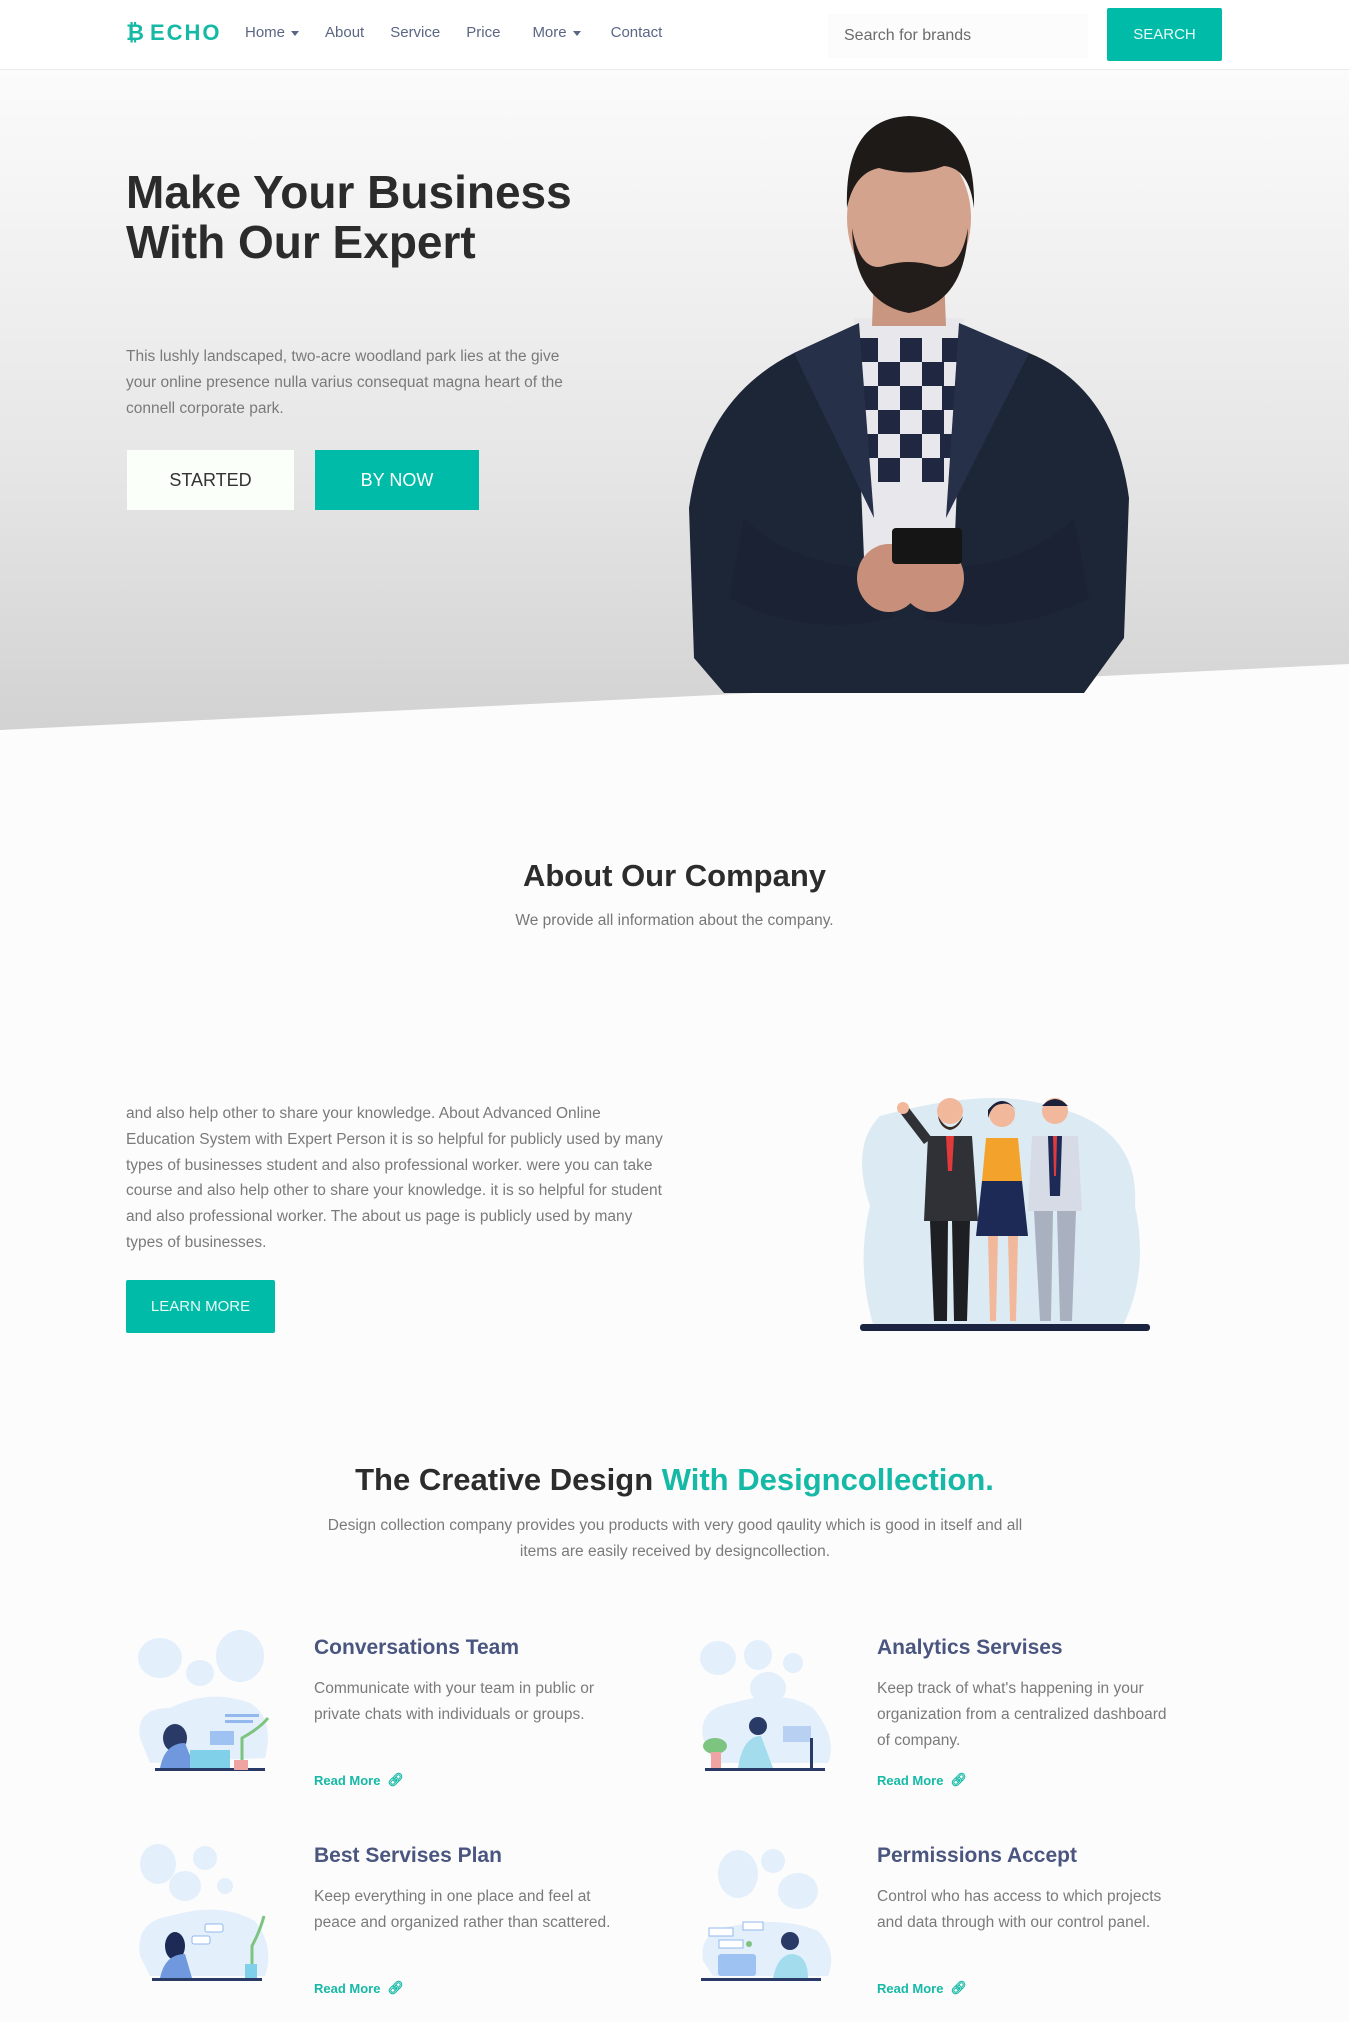 The image size is (1349, 2022). I want to click on nav-about: About, so click(344, 32).